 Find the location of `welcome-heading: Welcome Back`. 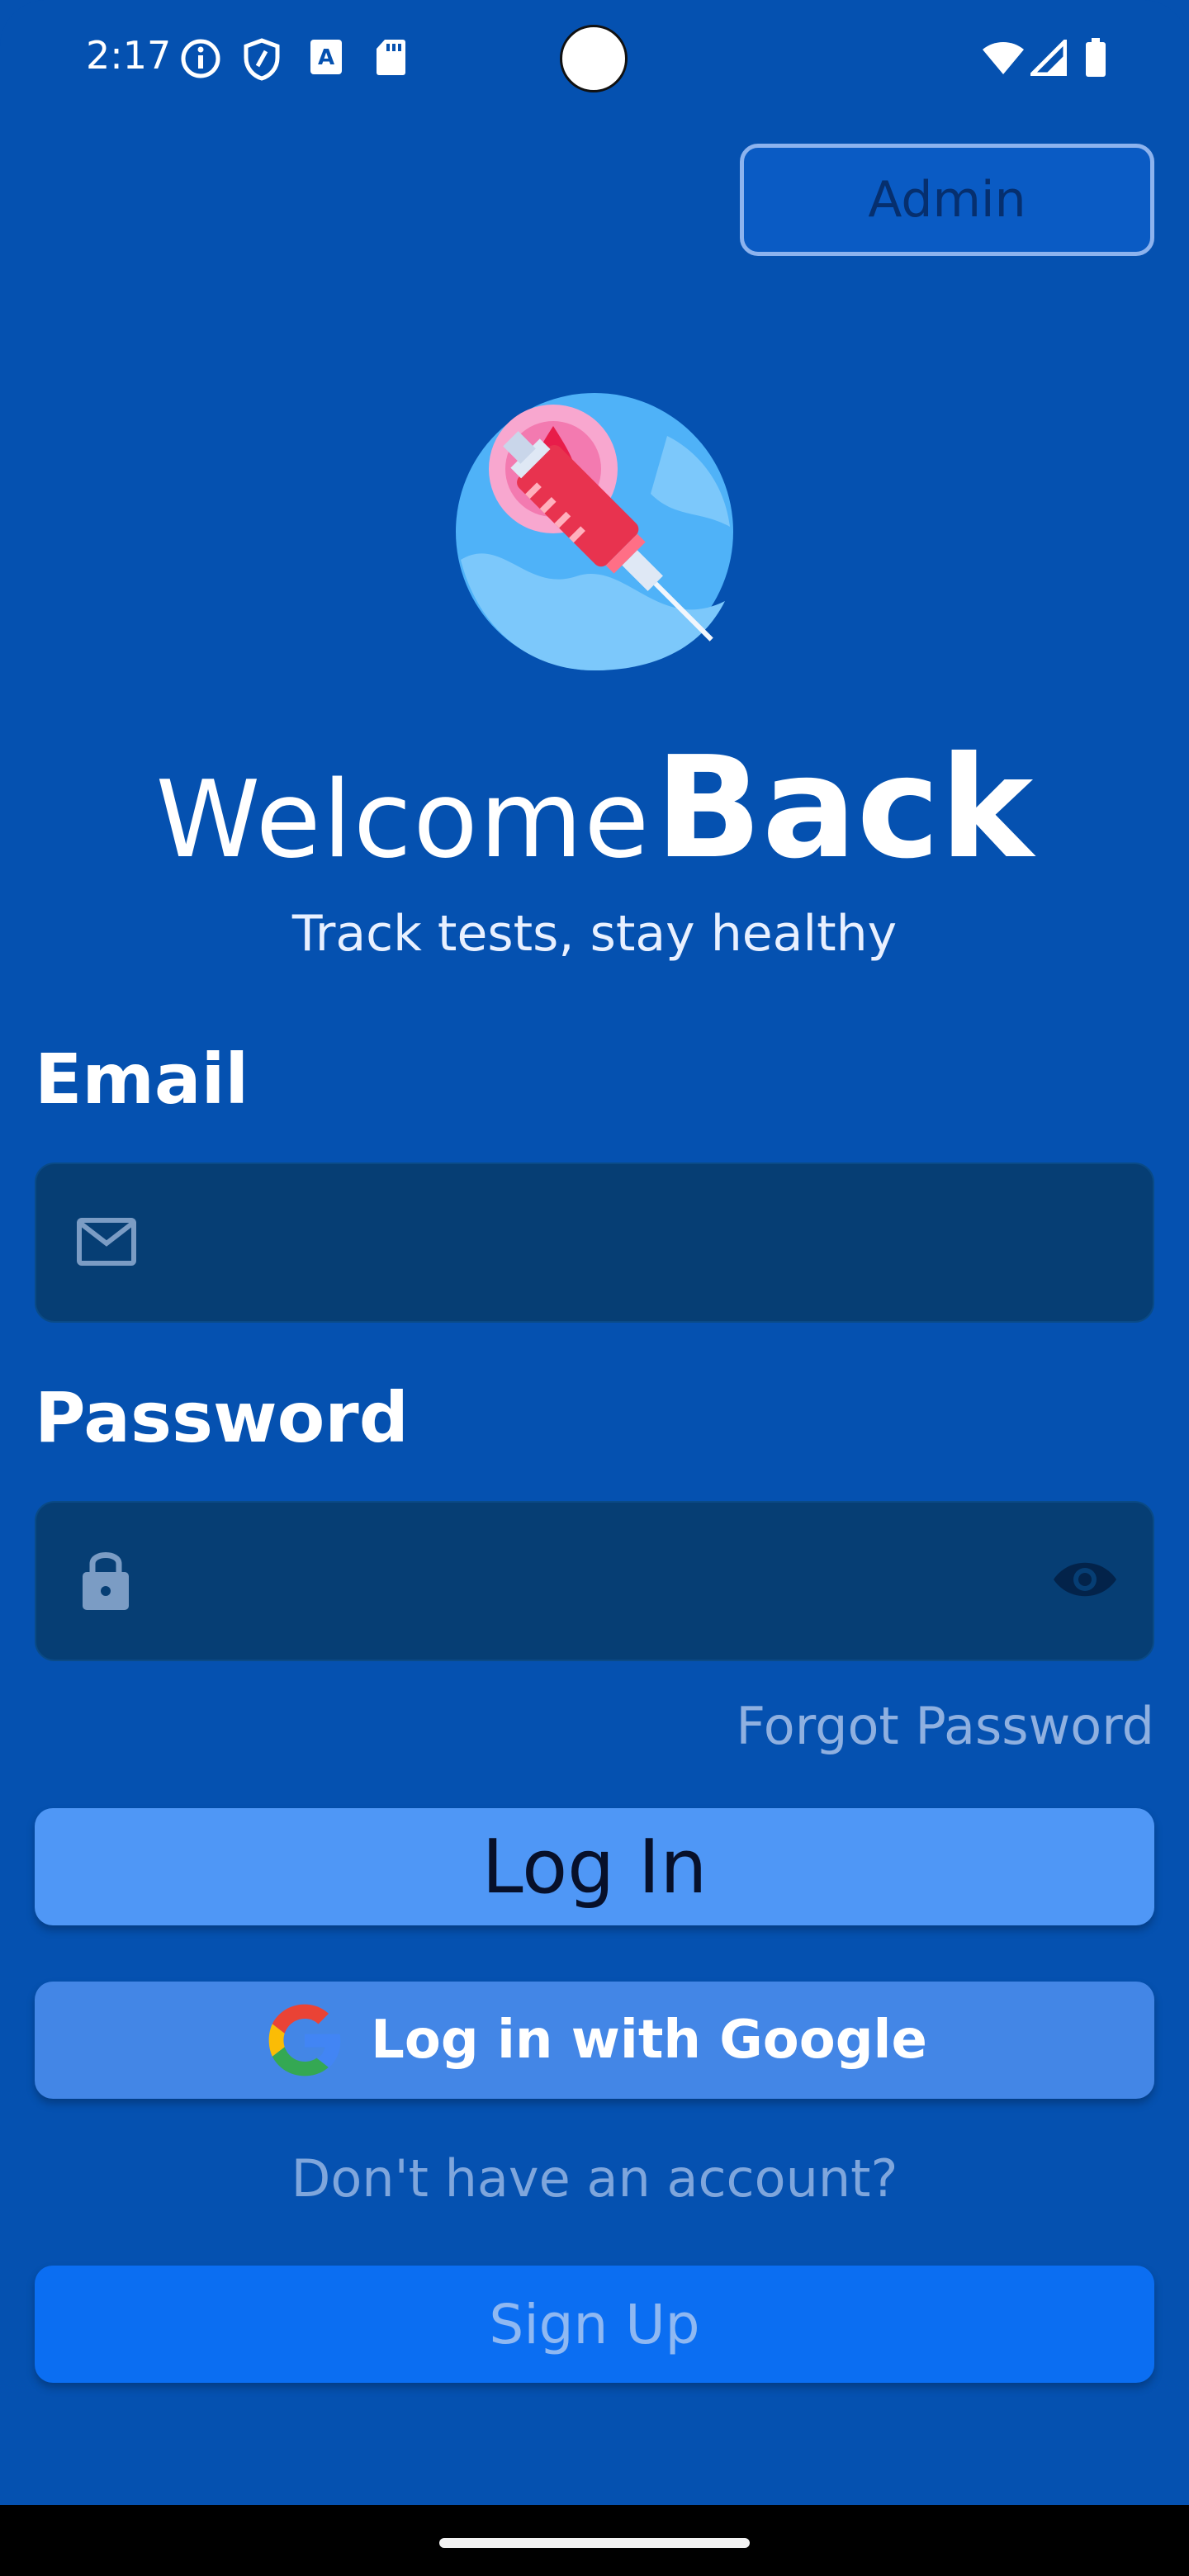

welcome-heading: Welcome Back is located at coordinates (594, 808).